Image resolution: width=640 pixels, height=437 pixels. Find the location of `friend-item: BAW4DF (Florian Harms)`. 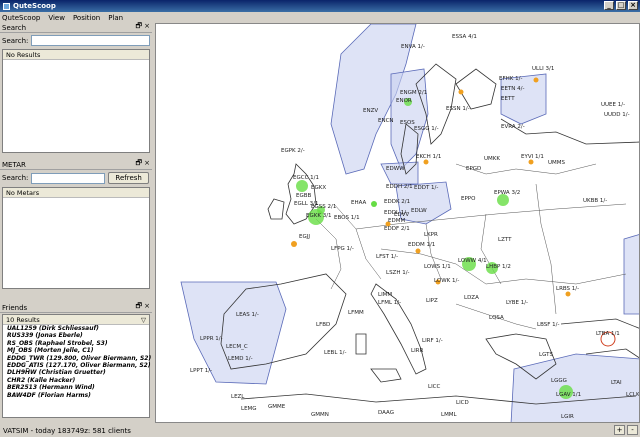

friend-item: BAW4DF (Florian Harms) is located at coordinates (76, 395).